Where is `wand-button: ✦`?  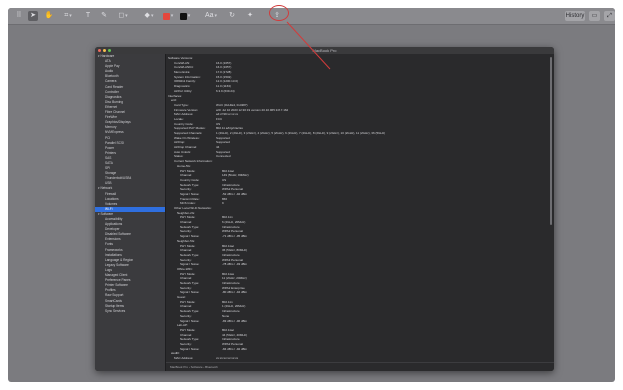
wand-button: ✦ is located at coordinates (250, 16).